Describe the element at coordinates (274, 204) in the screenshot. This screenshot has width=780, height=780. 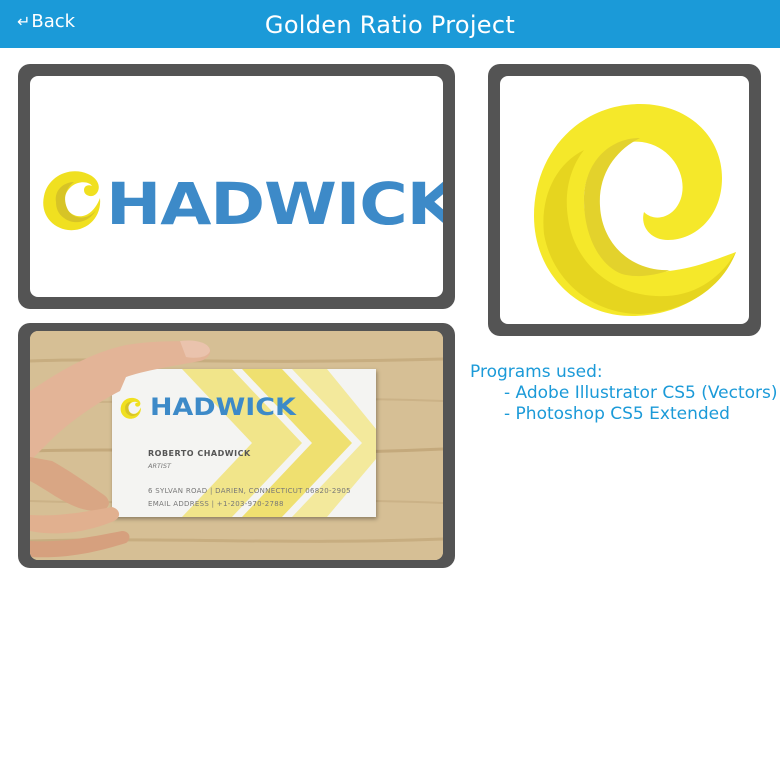
I see `logo-wordmark: HADWICK` at that location.